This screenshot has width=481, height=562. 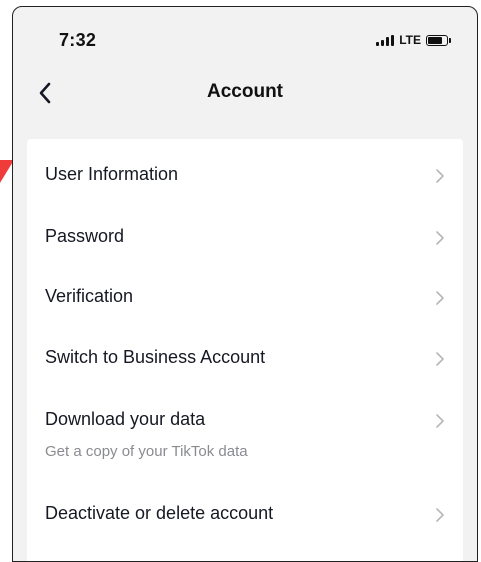 I want to click on status-time: 7:32, so click(x=78, y=40).